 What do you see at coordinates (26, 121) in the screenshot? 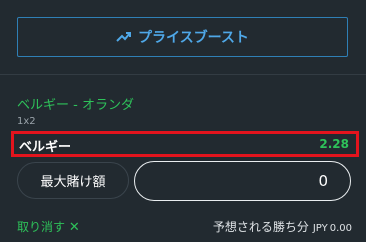
I see `market-type: 1x2` at bounding box center [26, 121].